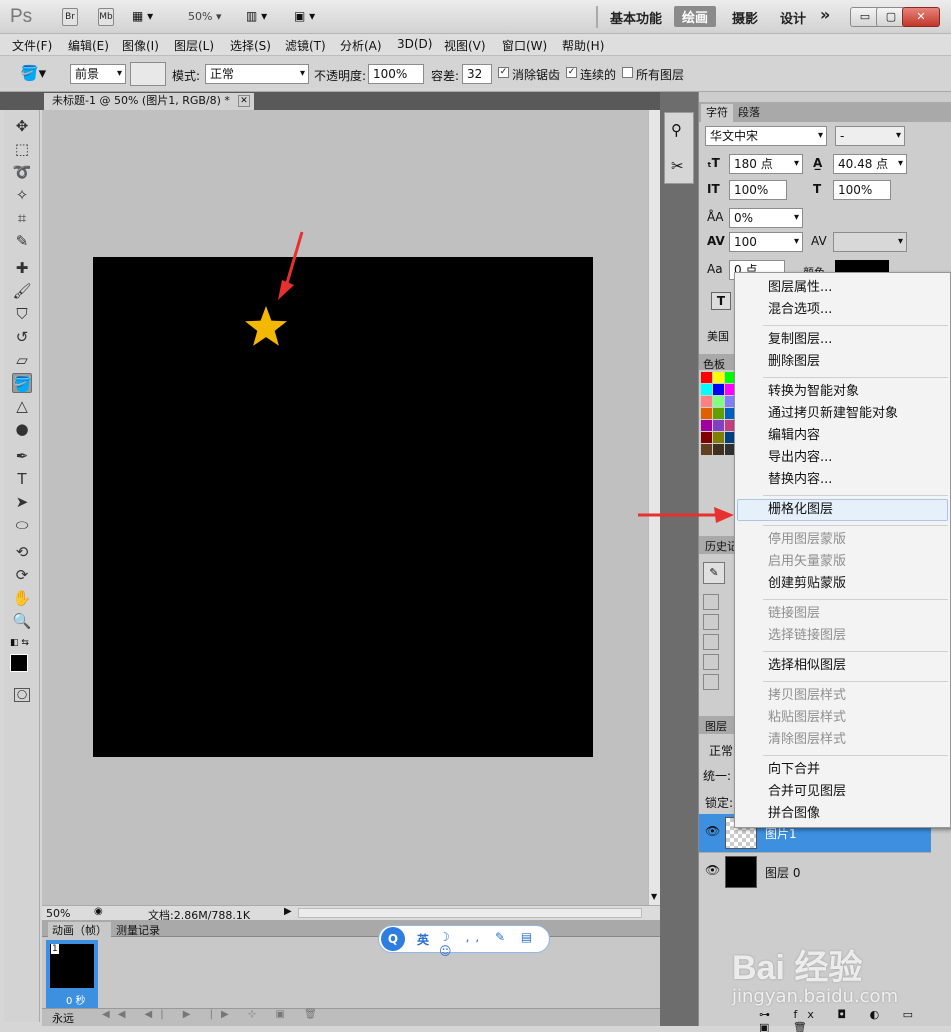  I want to click on default-colors-icon: ◧ ⇆, so click(19, 643).